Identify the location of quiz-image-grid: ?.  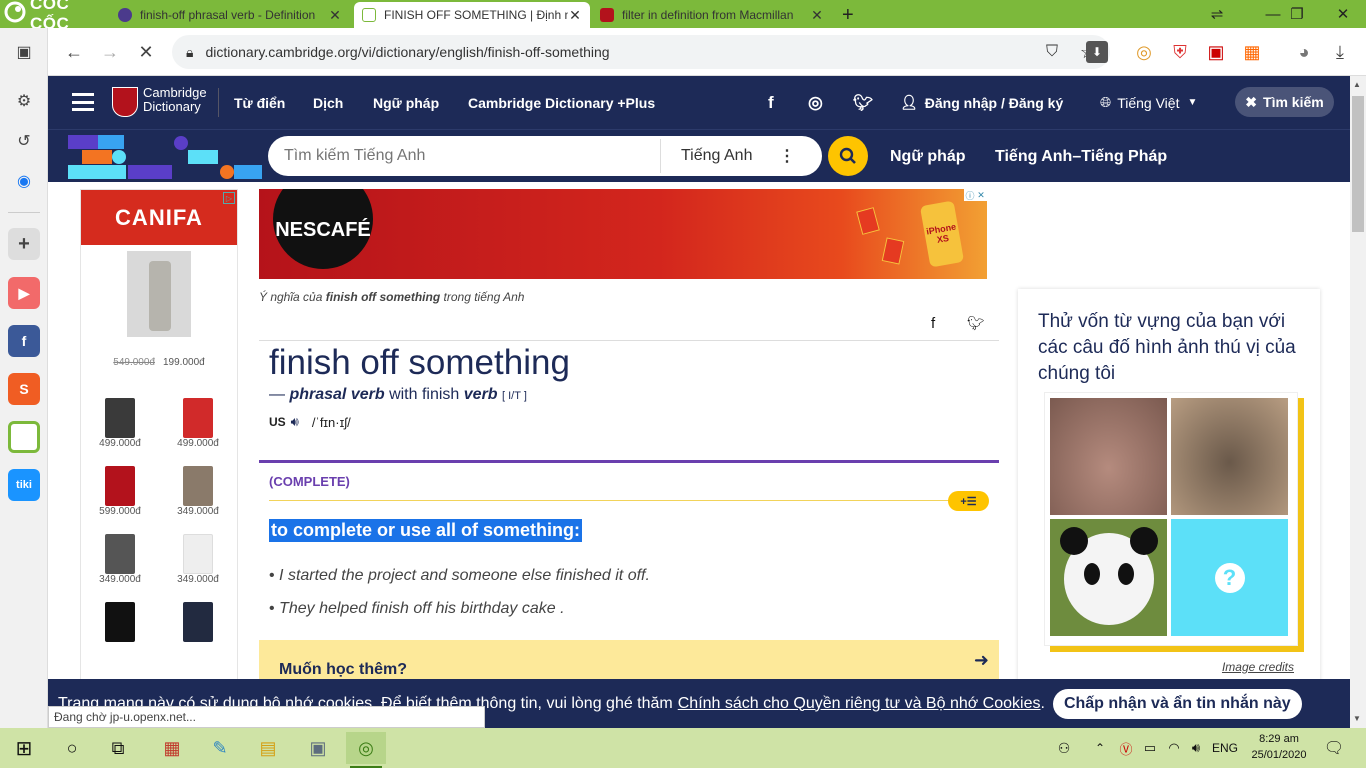
(1171, 519).